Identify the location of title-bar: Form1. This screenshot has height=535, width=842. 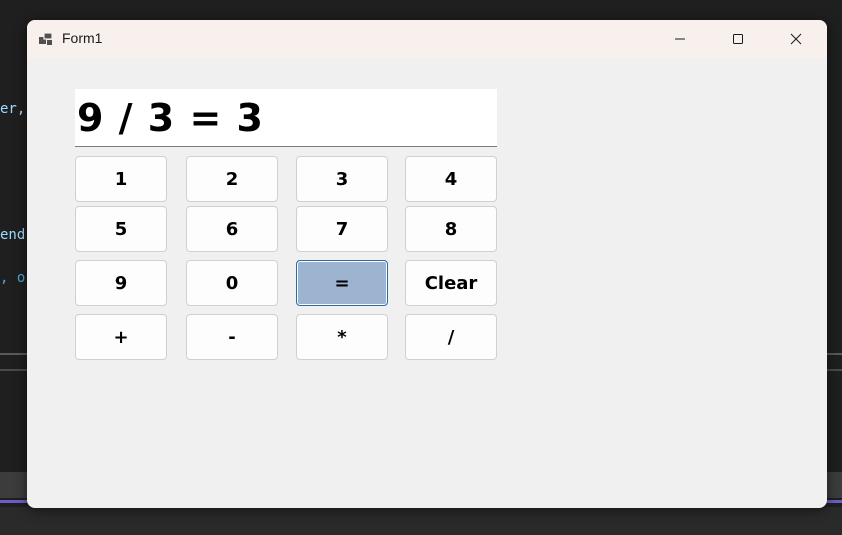
(427, 39).